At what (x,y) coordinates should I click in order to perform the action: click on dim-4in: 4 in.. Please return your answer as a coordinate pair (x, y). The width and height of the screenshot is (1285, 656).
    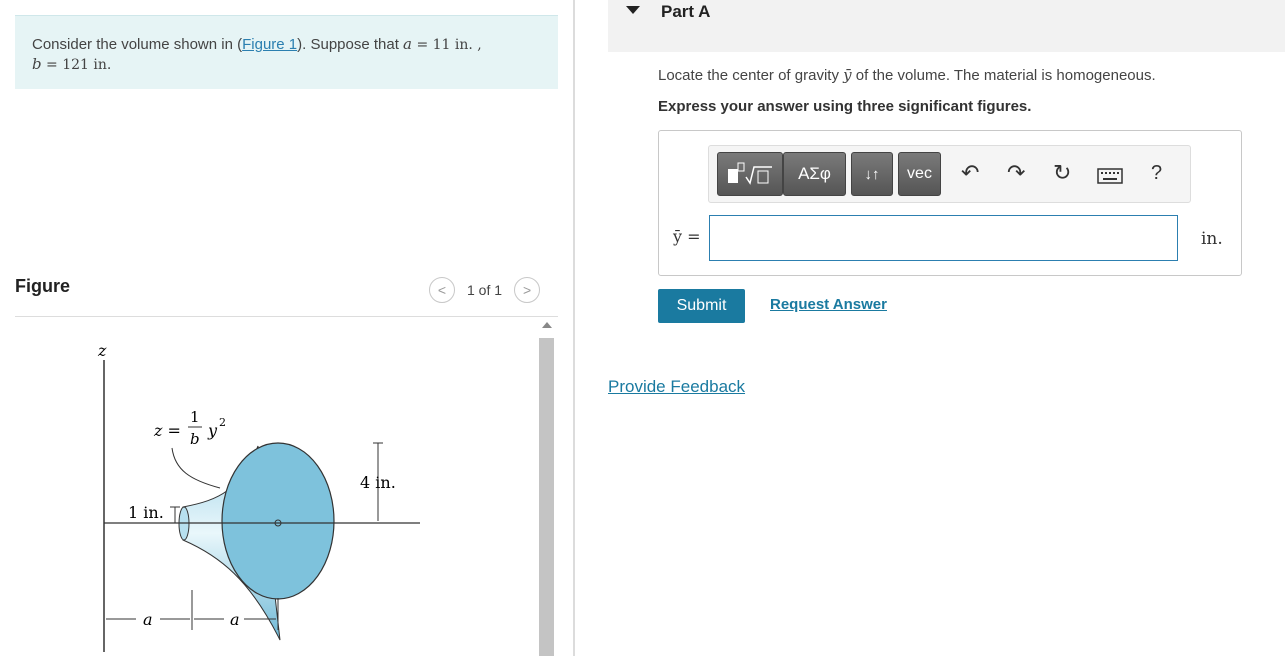
    Looking at the image, I should click on (378, 482).